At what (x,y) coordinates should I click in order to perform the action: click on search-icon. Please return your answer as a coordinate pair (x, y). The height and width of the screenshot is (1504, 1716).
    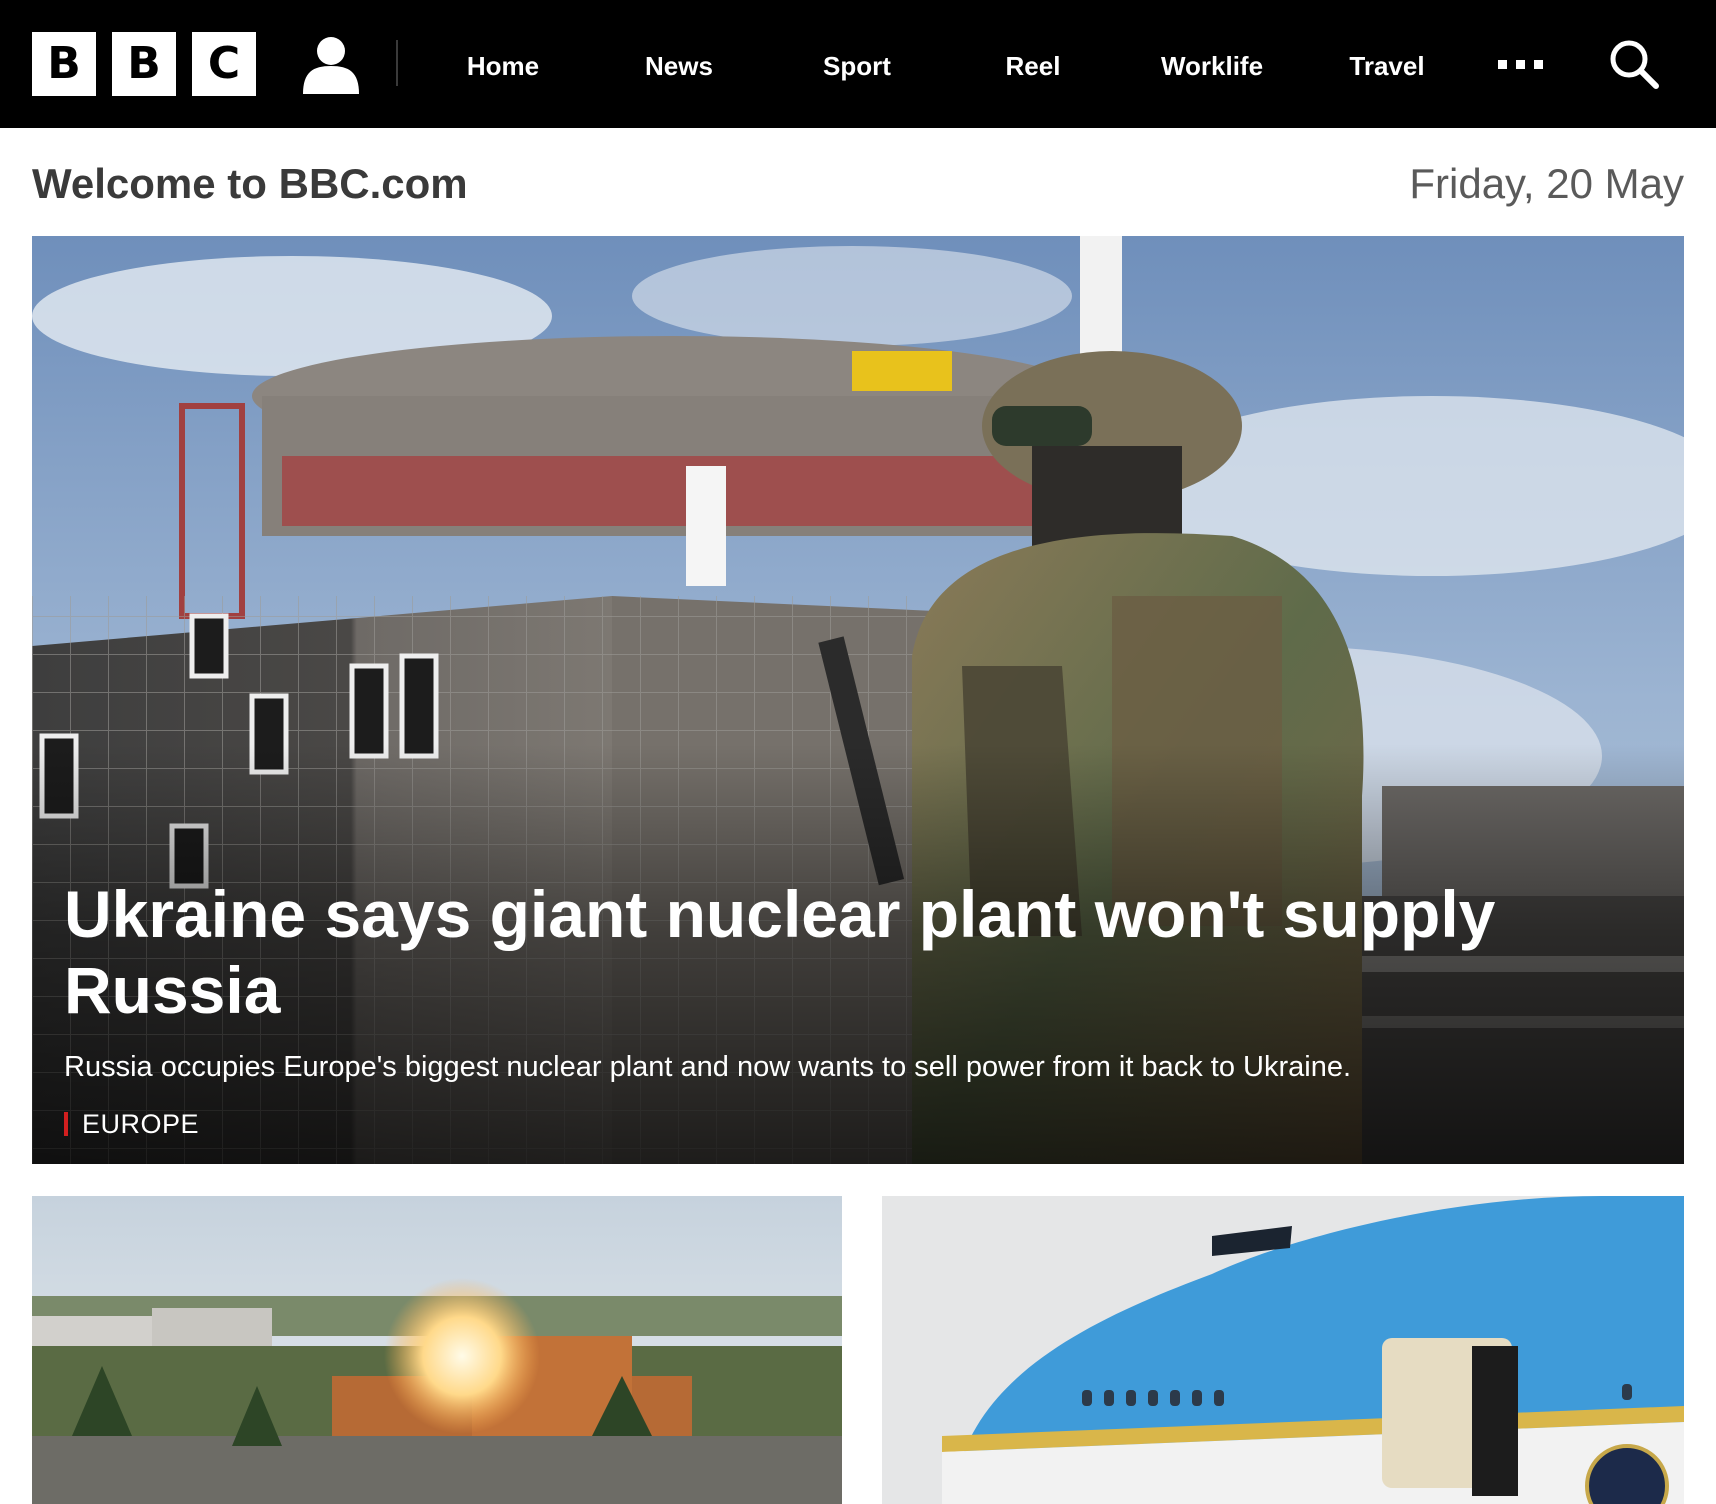
    Looking at the image, I should click on (1634, 64).